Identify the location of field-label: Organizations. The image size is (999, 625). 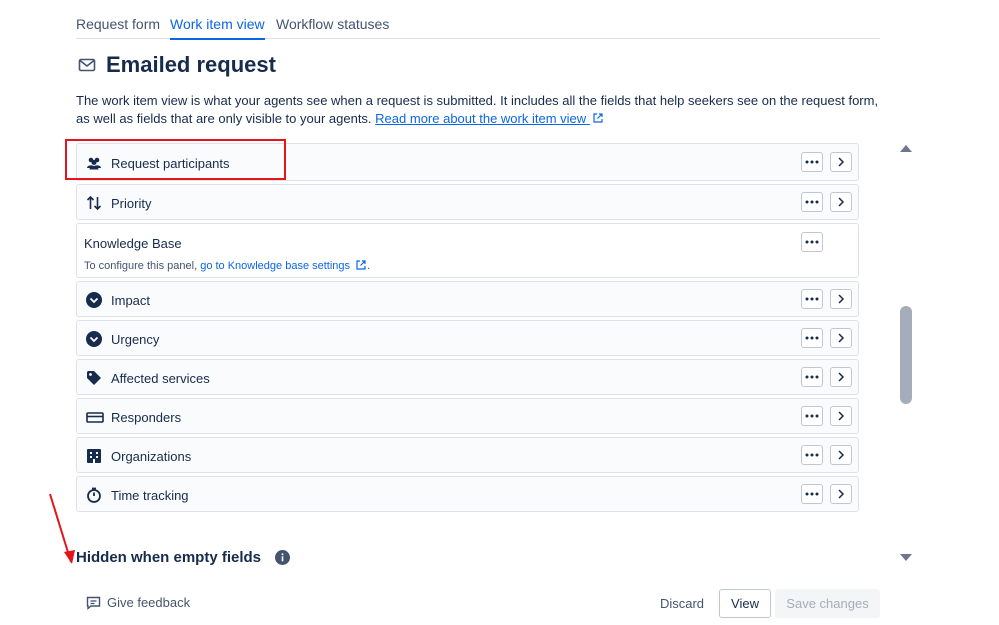
(151, 456).